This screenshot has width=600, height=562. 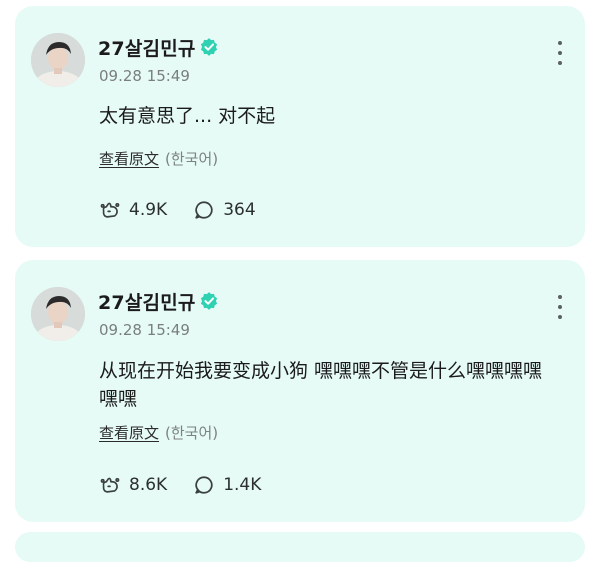 What do you see at coordinates (242, 485) in the screenshot?
I see `comment-count: 1.4K` at bounding box center [242, 485].